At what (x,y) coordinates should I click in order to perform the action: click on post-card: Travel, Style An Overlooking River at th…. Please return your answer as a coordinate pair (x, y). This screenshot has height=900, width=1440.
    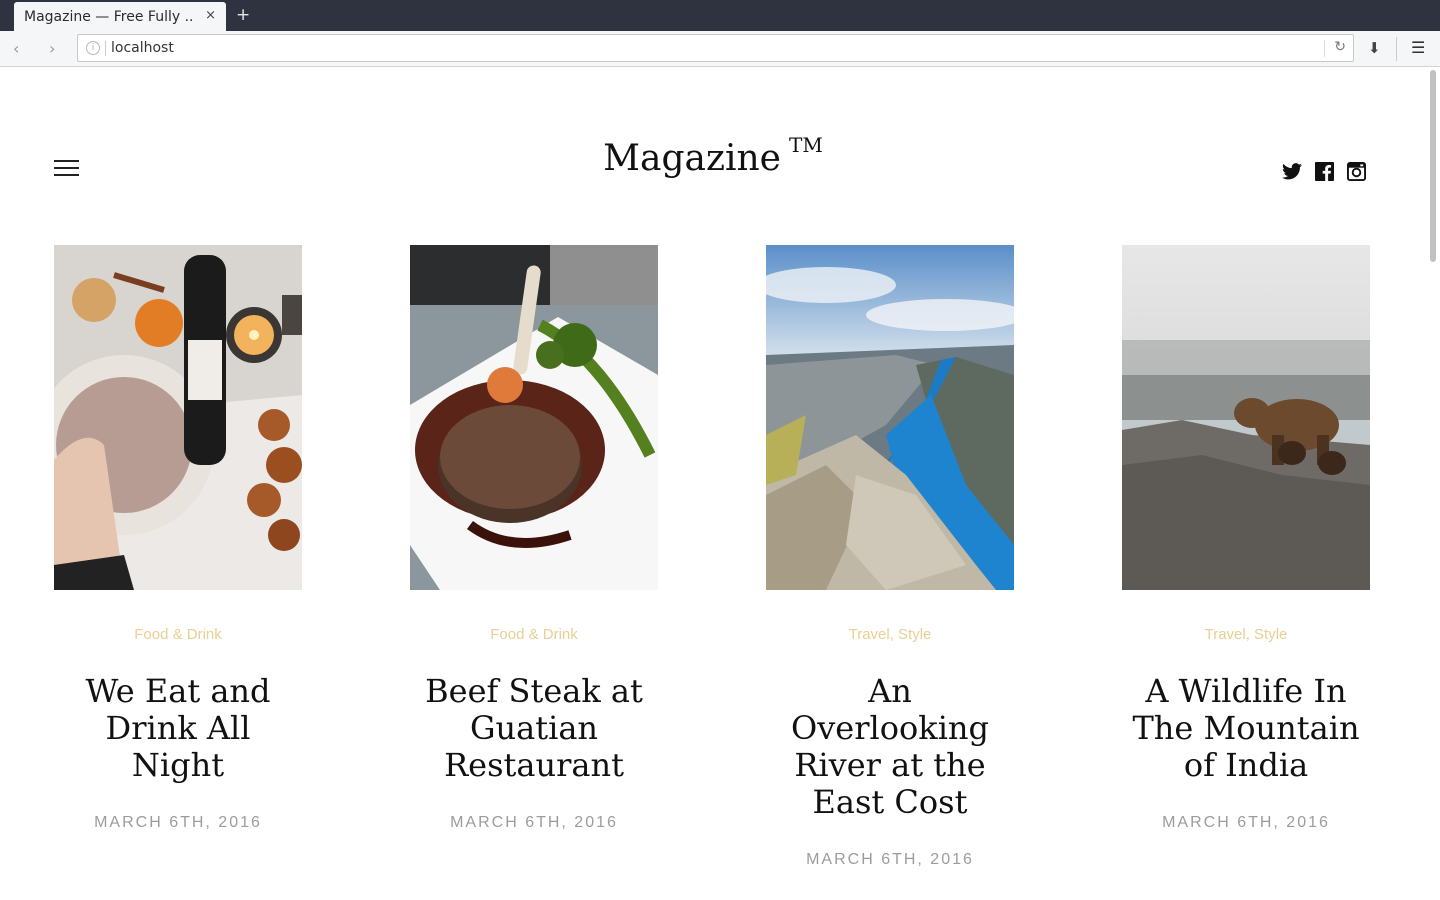
    Looking at the image, I should click on (890, 557).